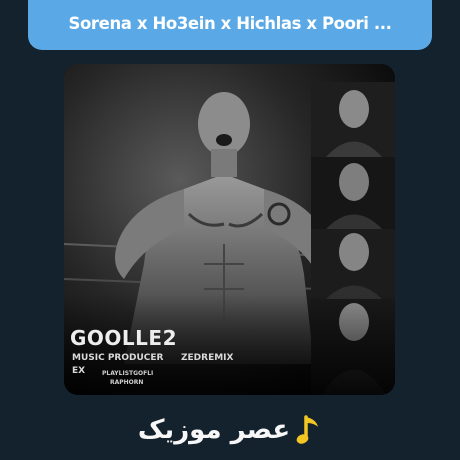  What do you see at coordinates (128, 373) in the screenshot?
I see `credit-playlist: PLAYLISTGOFLI` at bounding box center [128, 373].